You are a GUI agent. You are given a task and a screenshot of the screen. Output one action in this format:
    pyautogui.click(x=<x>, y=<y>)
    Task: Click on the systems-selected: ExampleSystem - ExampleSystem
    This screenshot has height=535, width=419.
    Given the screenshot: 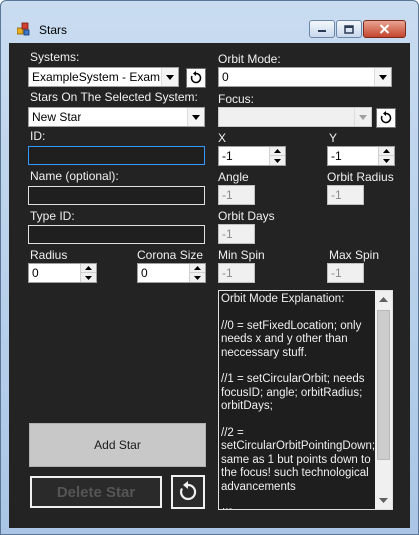 What is the action you would take?
    pyautogui.click(x=96, y=77)
    